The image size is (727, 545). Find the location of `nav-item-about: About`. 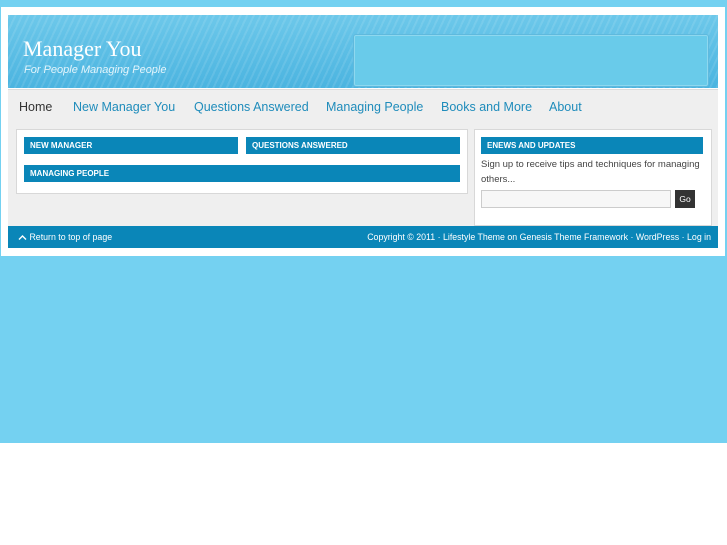

nav-item-about: About is located at coordinates (565, 107).